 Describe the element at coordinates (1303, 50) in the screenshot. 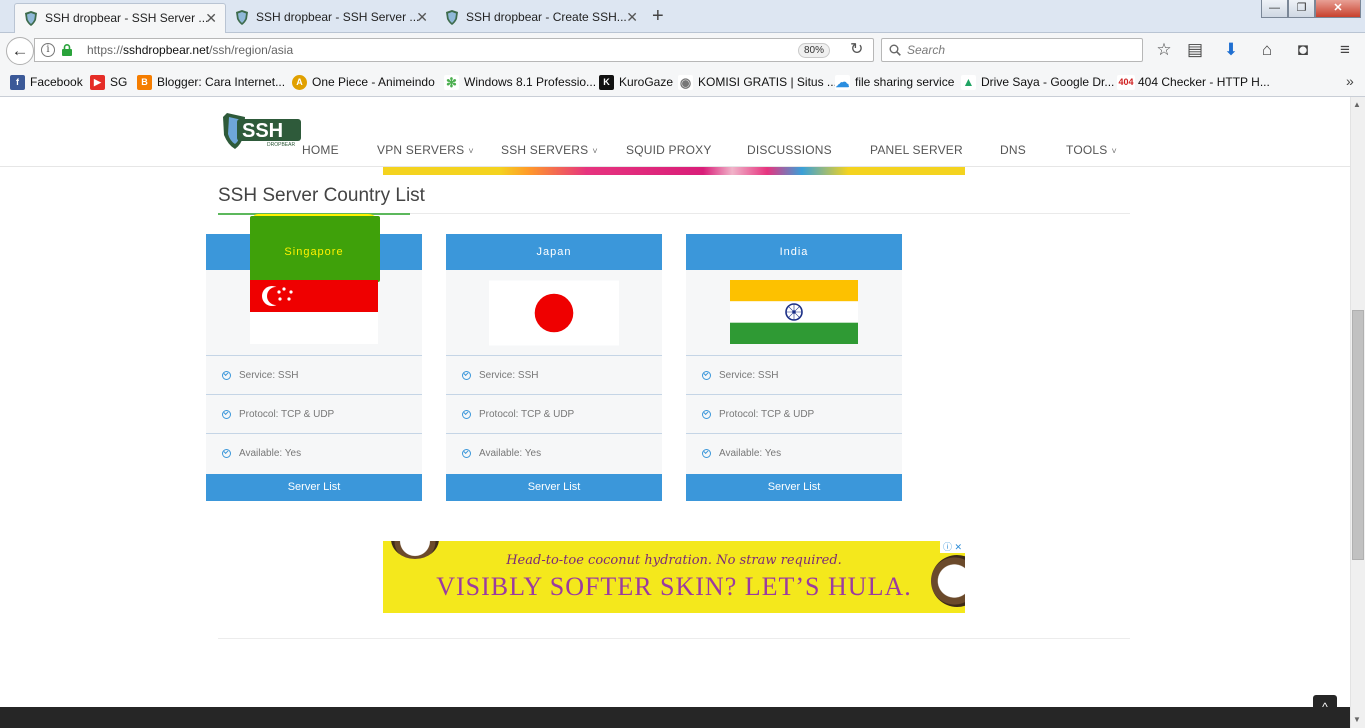

I see `pocket-icon: ◘` at that location.